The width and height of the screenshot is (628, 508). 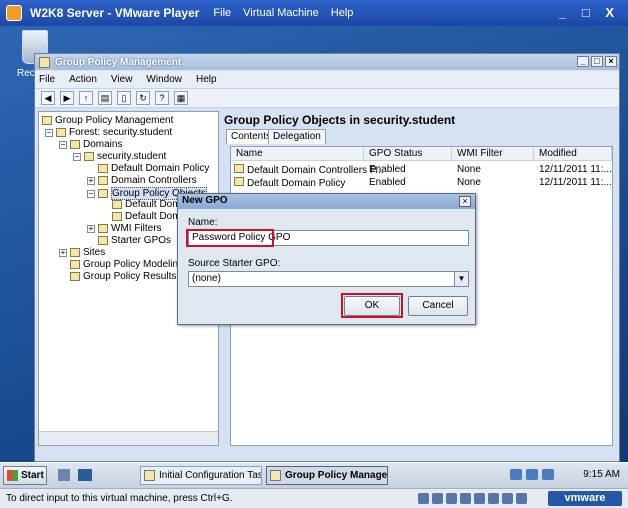 I want to click on start-button: Start, so click(x=25, y=475).